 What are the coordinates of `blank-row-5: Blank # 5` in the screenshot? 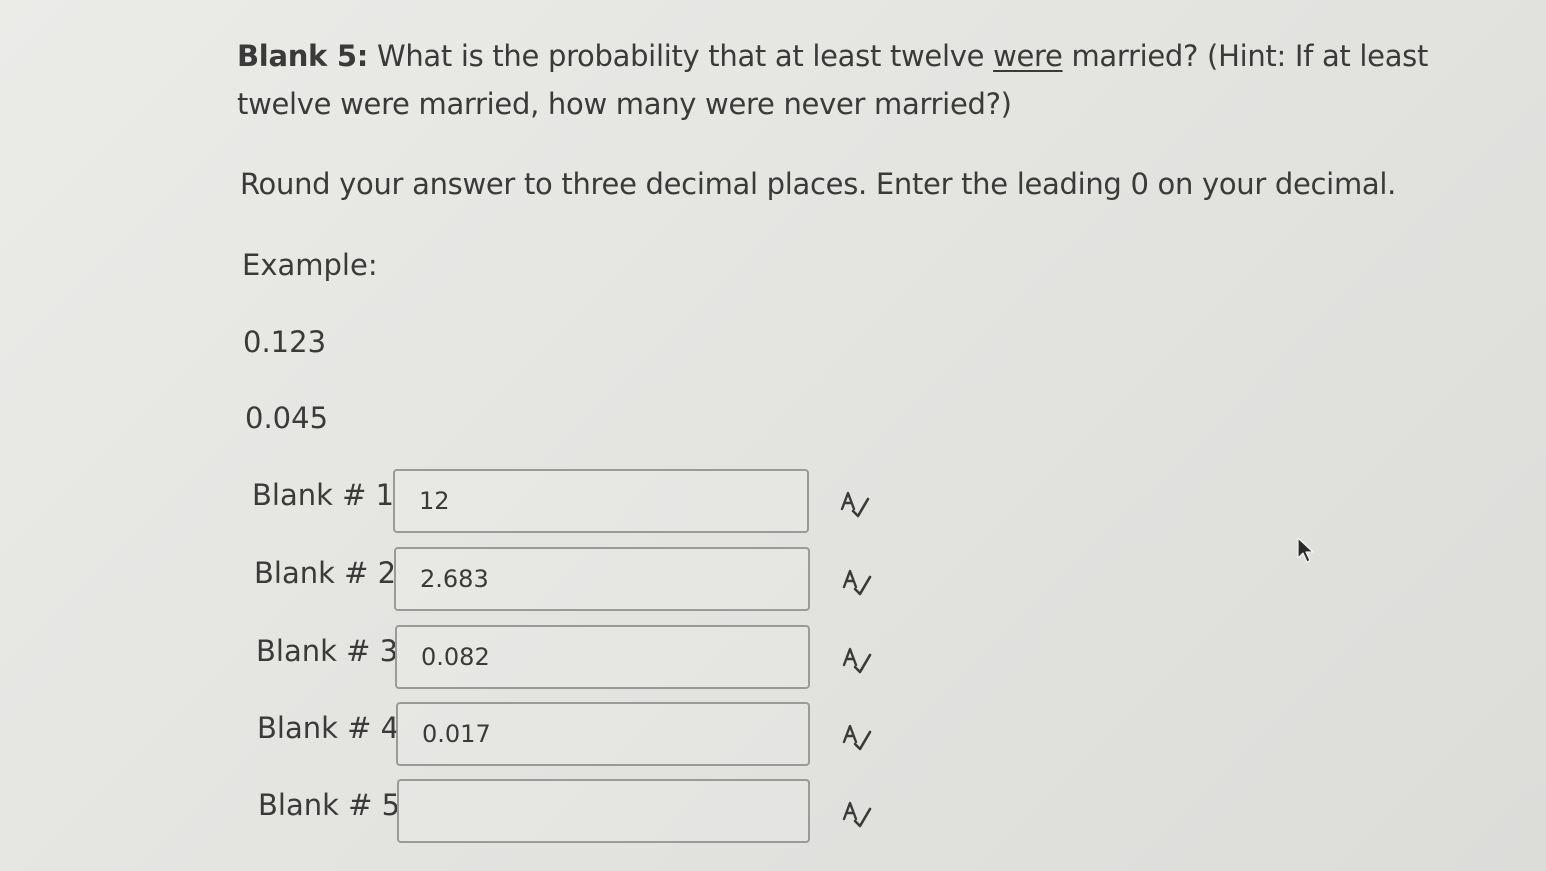 It's located at (450, 814).